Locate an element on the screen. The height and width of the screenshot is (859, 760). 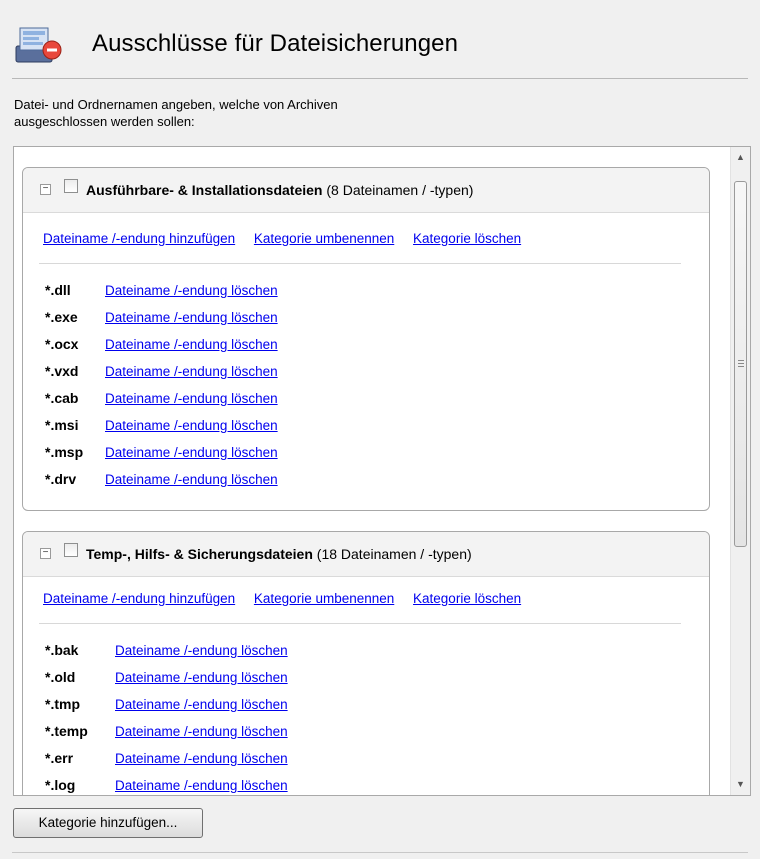
list-item: *.log Dateiname /-endung löschen is located at coordinates (174, 786).